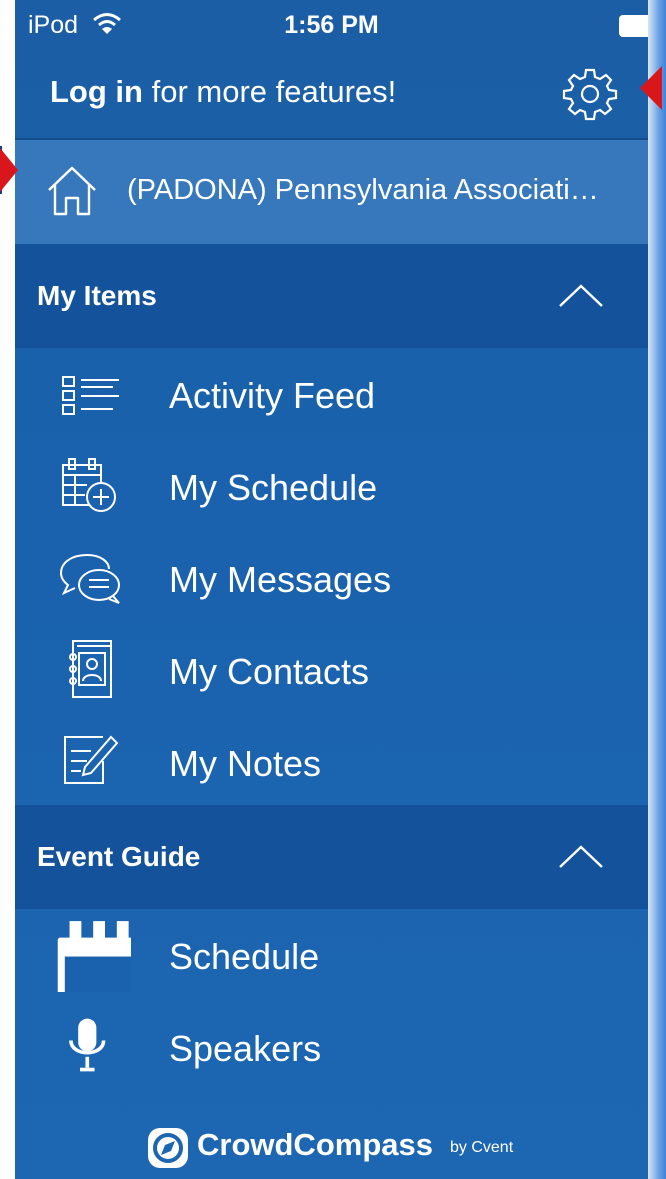 The height and width of the screenshot is (1179, 666). I want to click on menu-item-my-schedule: My Schedule, so click(331, 486).